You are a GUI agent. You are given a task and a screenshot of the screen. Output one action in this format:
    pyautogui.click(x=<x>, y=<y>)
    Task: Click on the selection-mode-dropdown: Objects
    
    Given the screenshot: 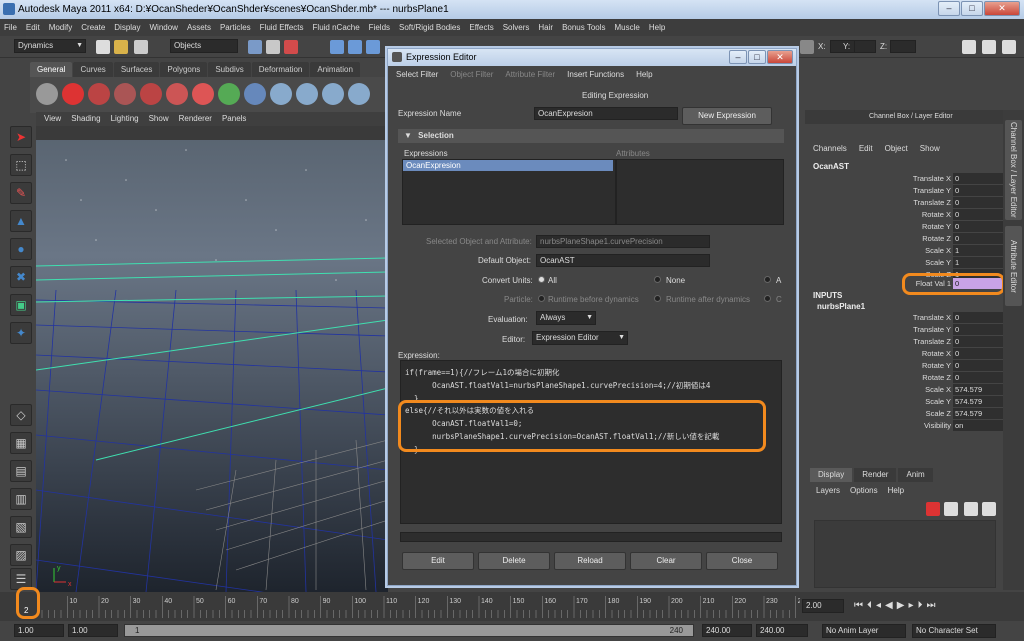 What is the action you would take?
    pyautogui.click(x=204, y=46)
    